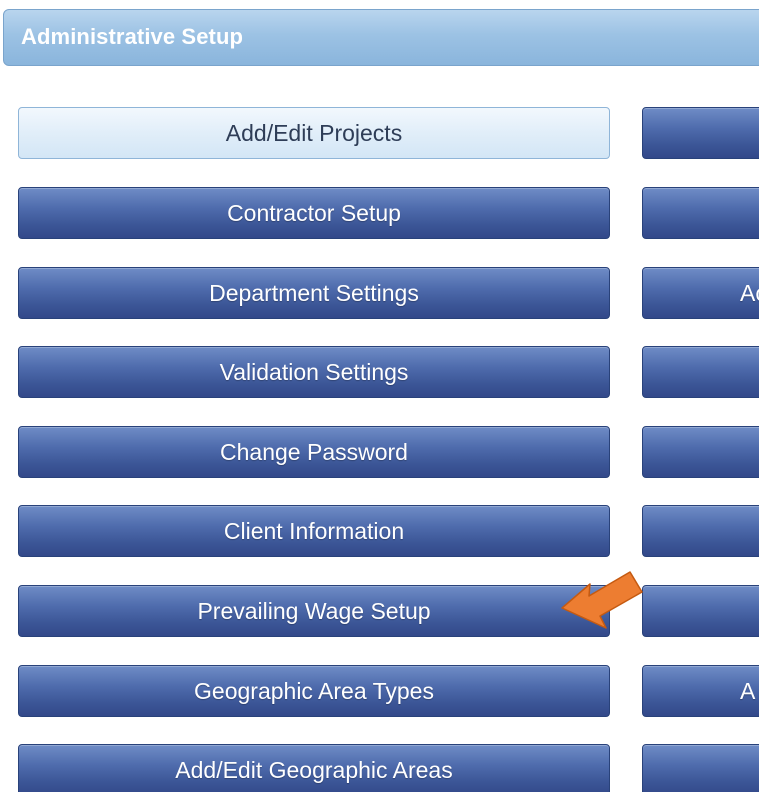 The height and width of the screenshot is (792, 759). What do you see at coordinates (700, 293) in the screenshot?
I see `right-column-button-3: Ac` at bounding box center [700, 293].